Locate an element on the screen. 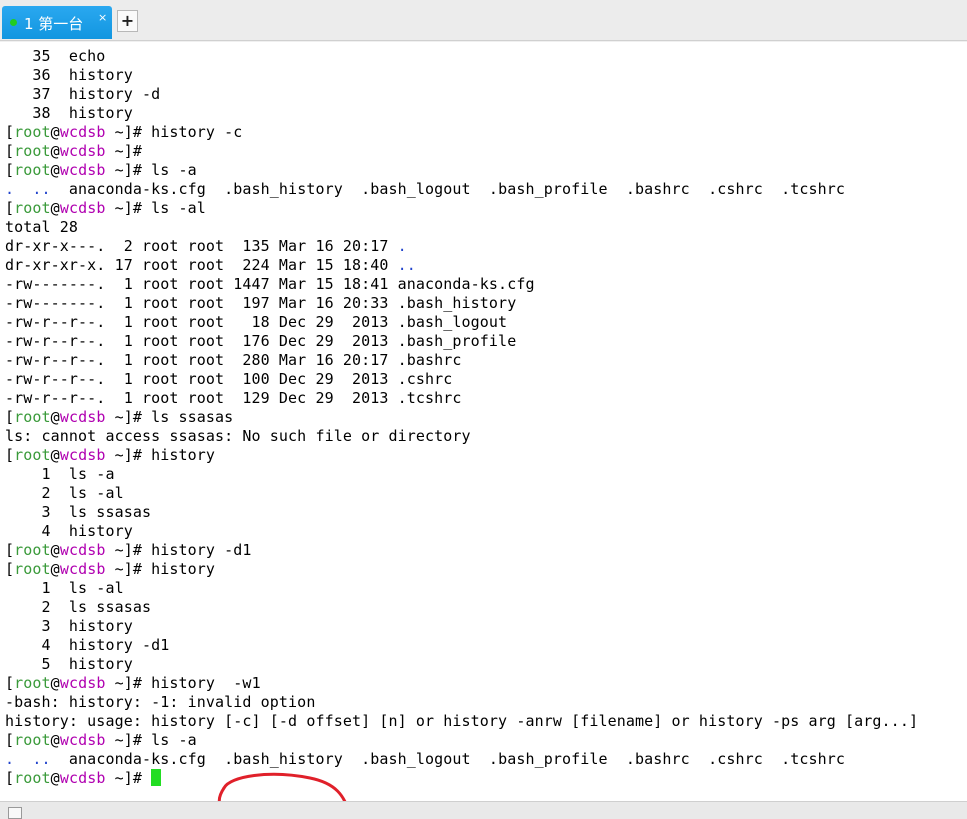 This screenshot has height=819, width=967. command-text: history -w1 is located at coordinates (206, 683).